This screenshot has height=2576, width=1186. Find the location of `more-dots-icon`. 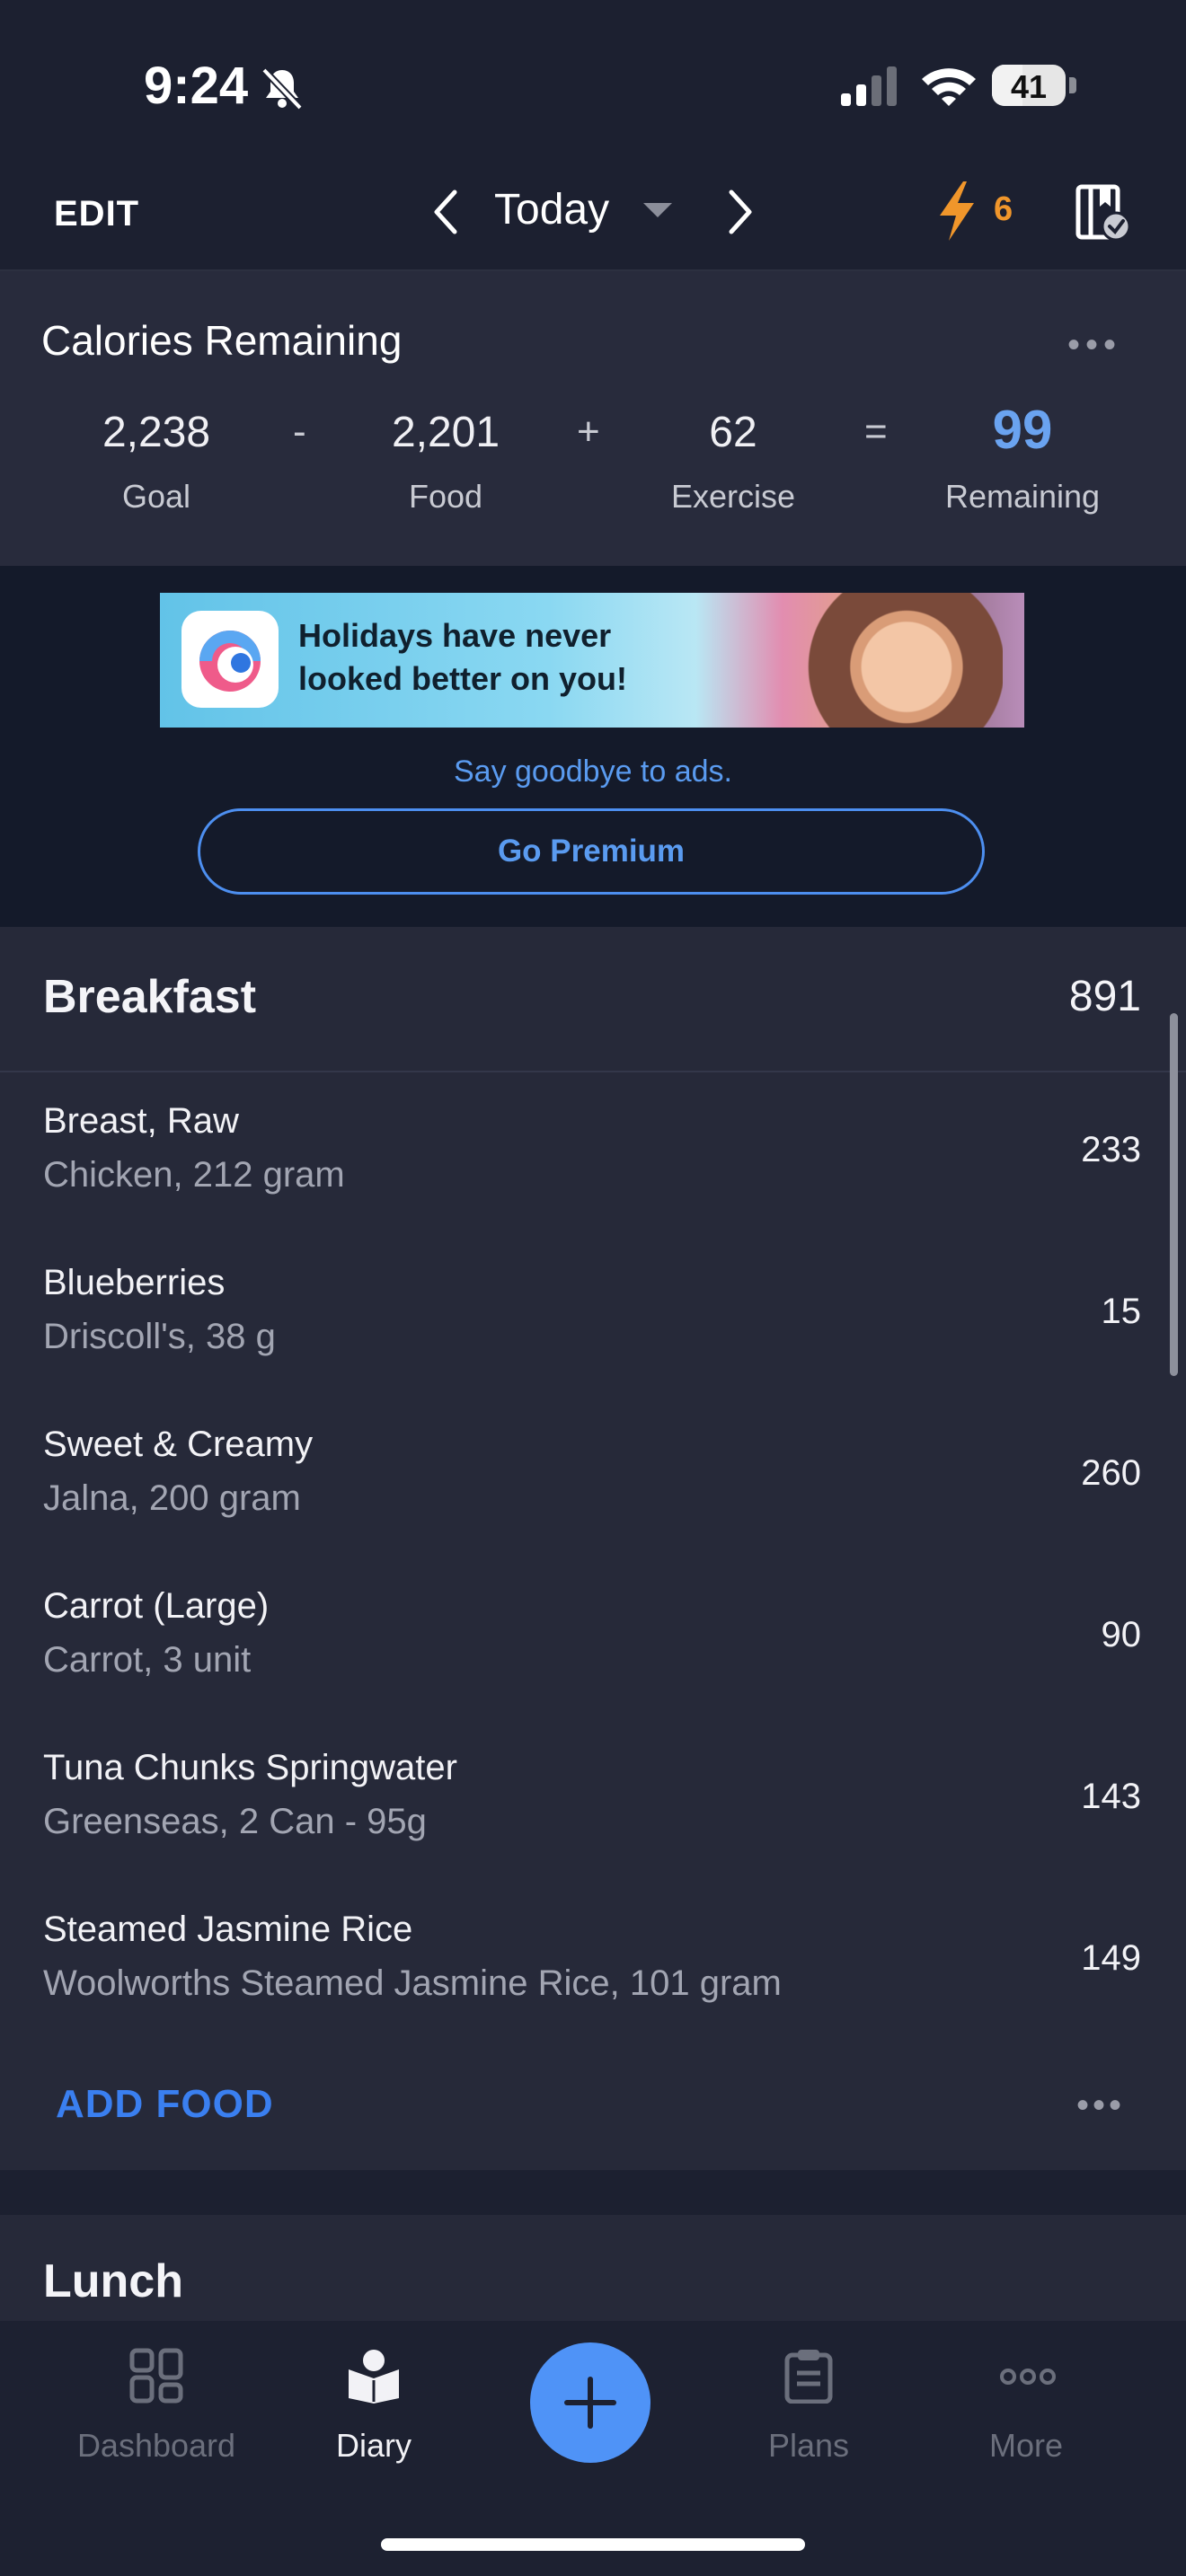

more-dots-icon is located at coordinates (1028, 2379).